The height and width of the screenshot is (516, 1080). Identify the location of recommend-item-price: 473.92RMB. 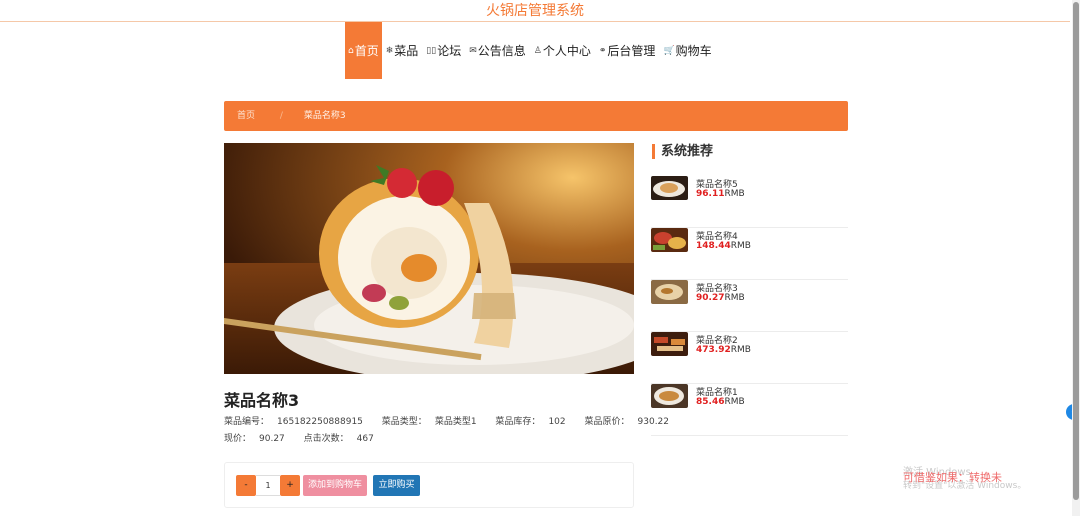
(723, 350).